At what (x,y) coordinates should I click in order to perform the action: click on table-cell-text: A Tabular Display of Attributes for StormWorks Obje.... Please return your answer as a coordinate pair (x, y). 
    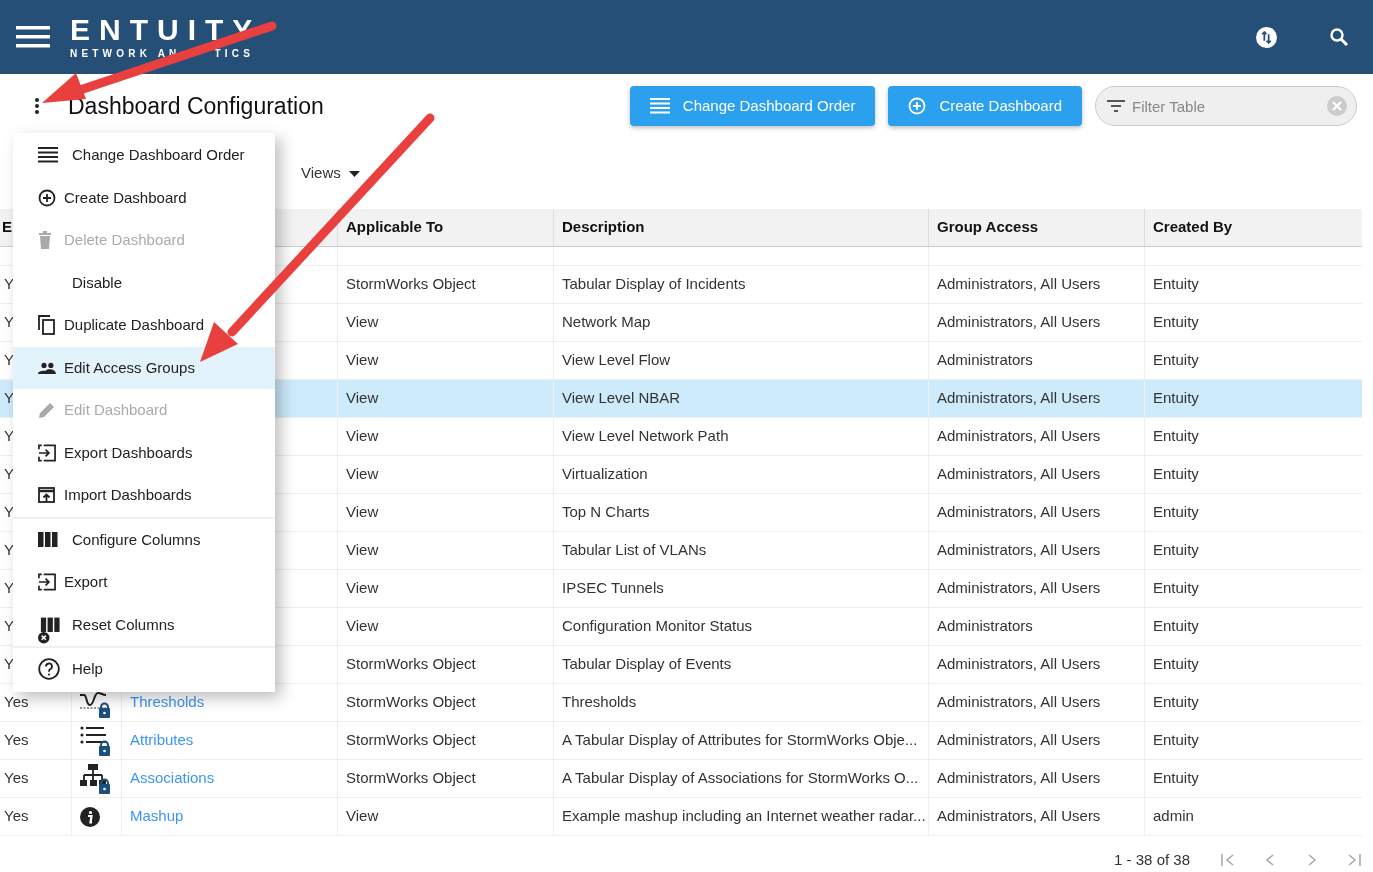
    Looking at the image, I should click on (740, 740).